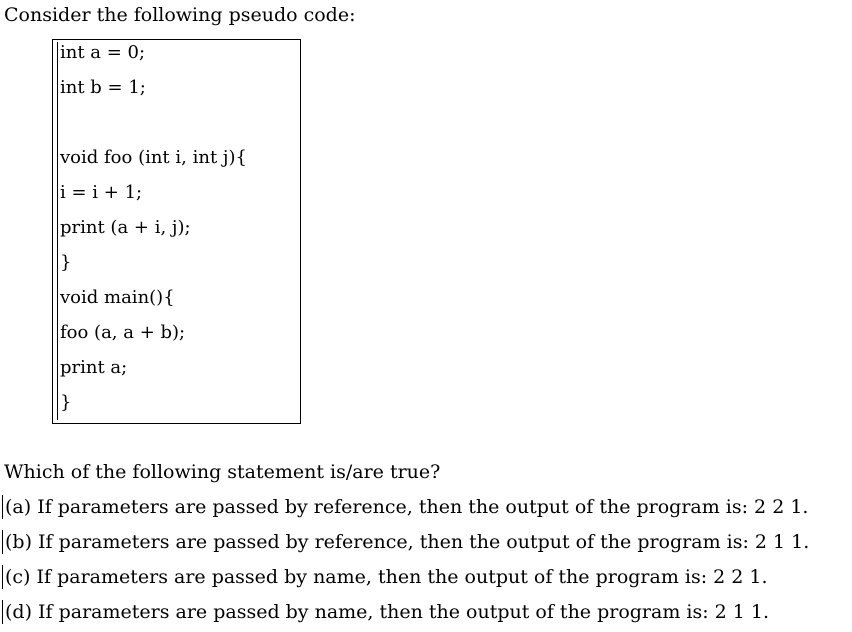 Image resolution: width=852 pixels, height=632 pixels. I want to click on code-line: i = i + 1;, so click(101, 192).